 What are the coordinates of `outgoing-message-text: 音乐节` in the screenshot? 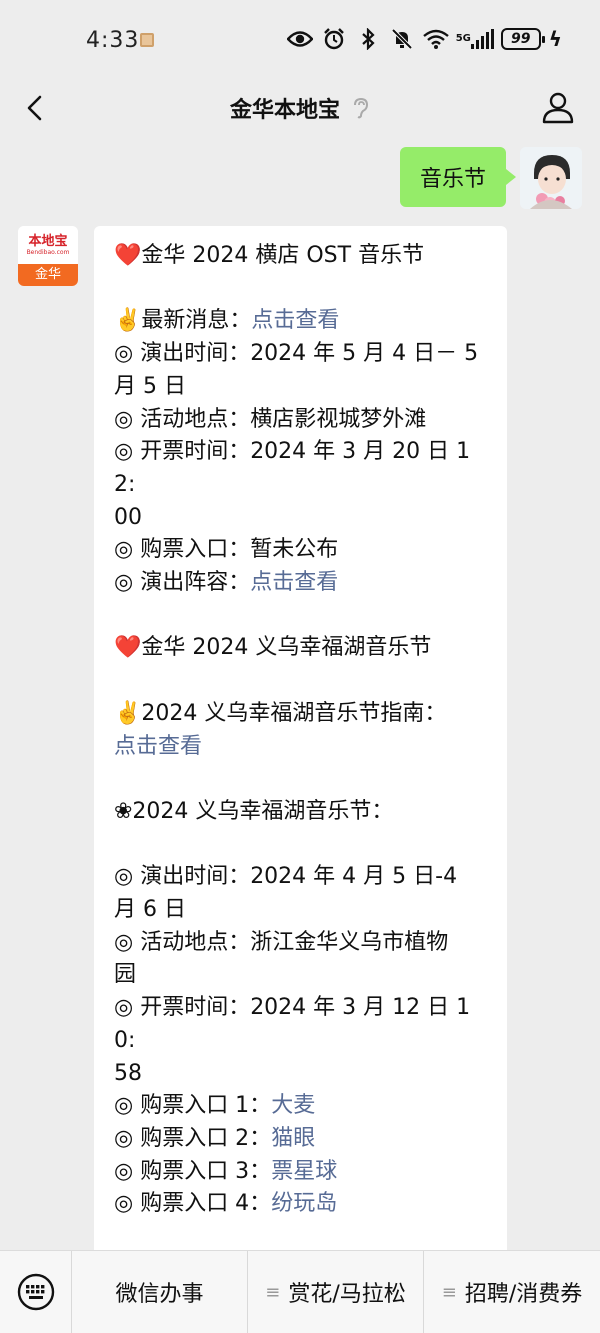 It's located at (452, 179).